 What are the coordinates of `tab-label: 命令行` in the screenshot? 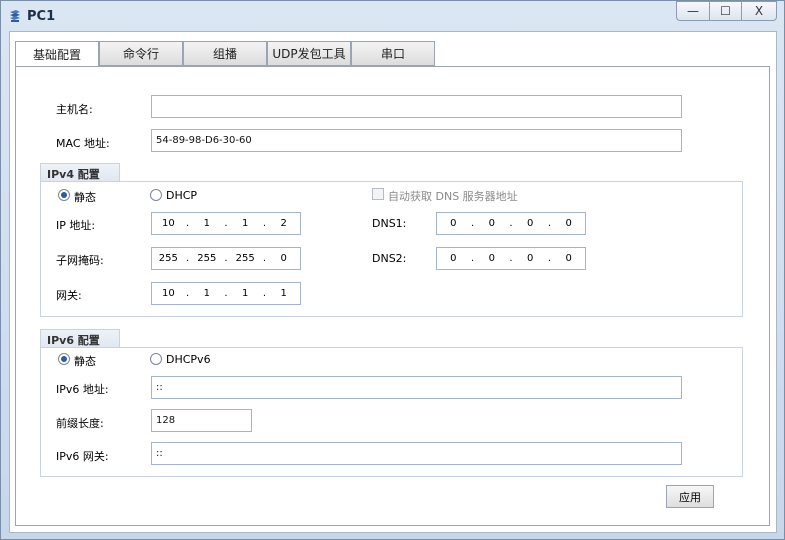 It's located at (140, 54).